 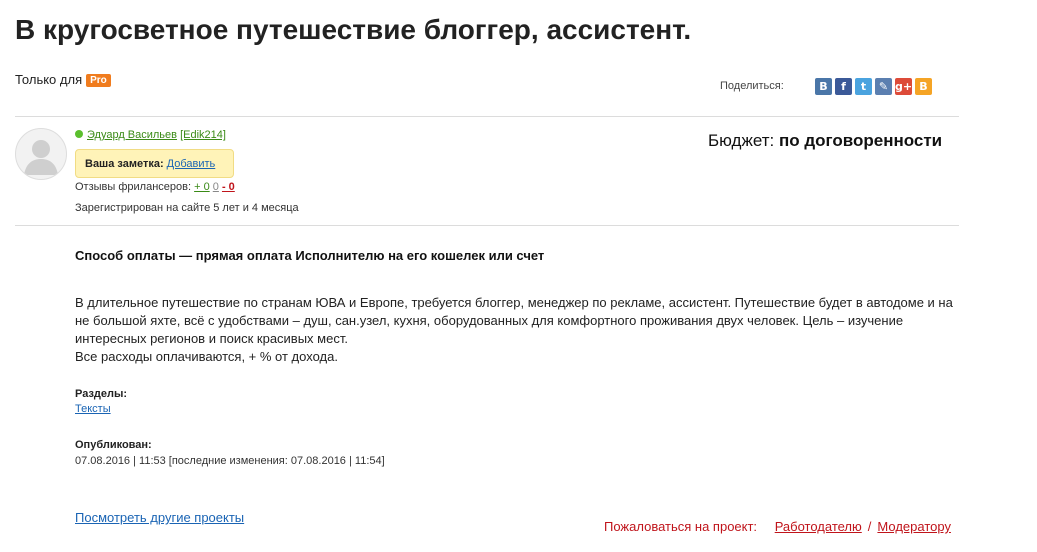 I want to click on complain-to-moderator-link: Модератору, so click(x=914, y=526).